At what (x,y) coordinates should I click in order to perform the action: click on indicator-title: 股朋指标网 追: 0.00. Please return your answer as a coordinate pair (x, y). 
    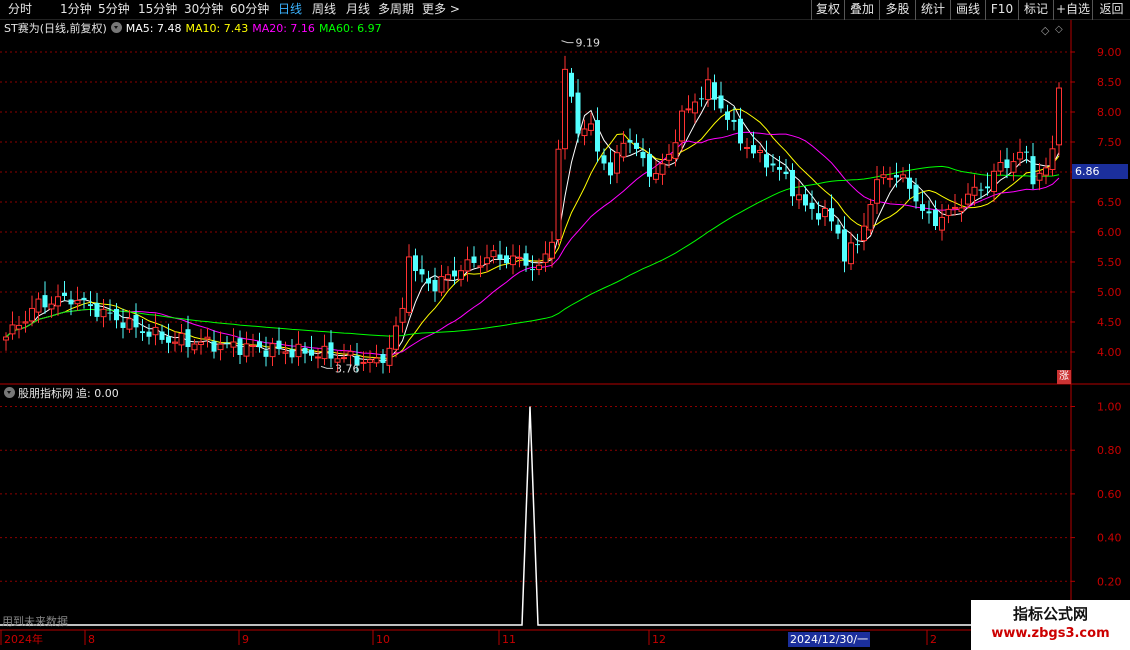
    Looking at the image, I should click on (61, 394).